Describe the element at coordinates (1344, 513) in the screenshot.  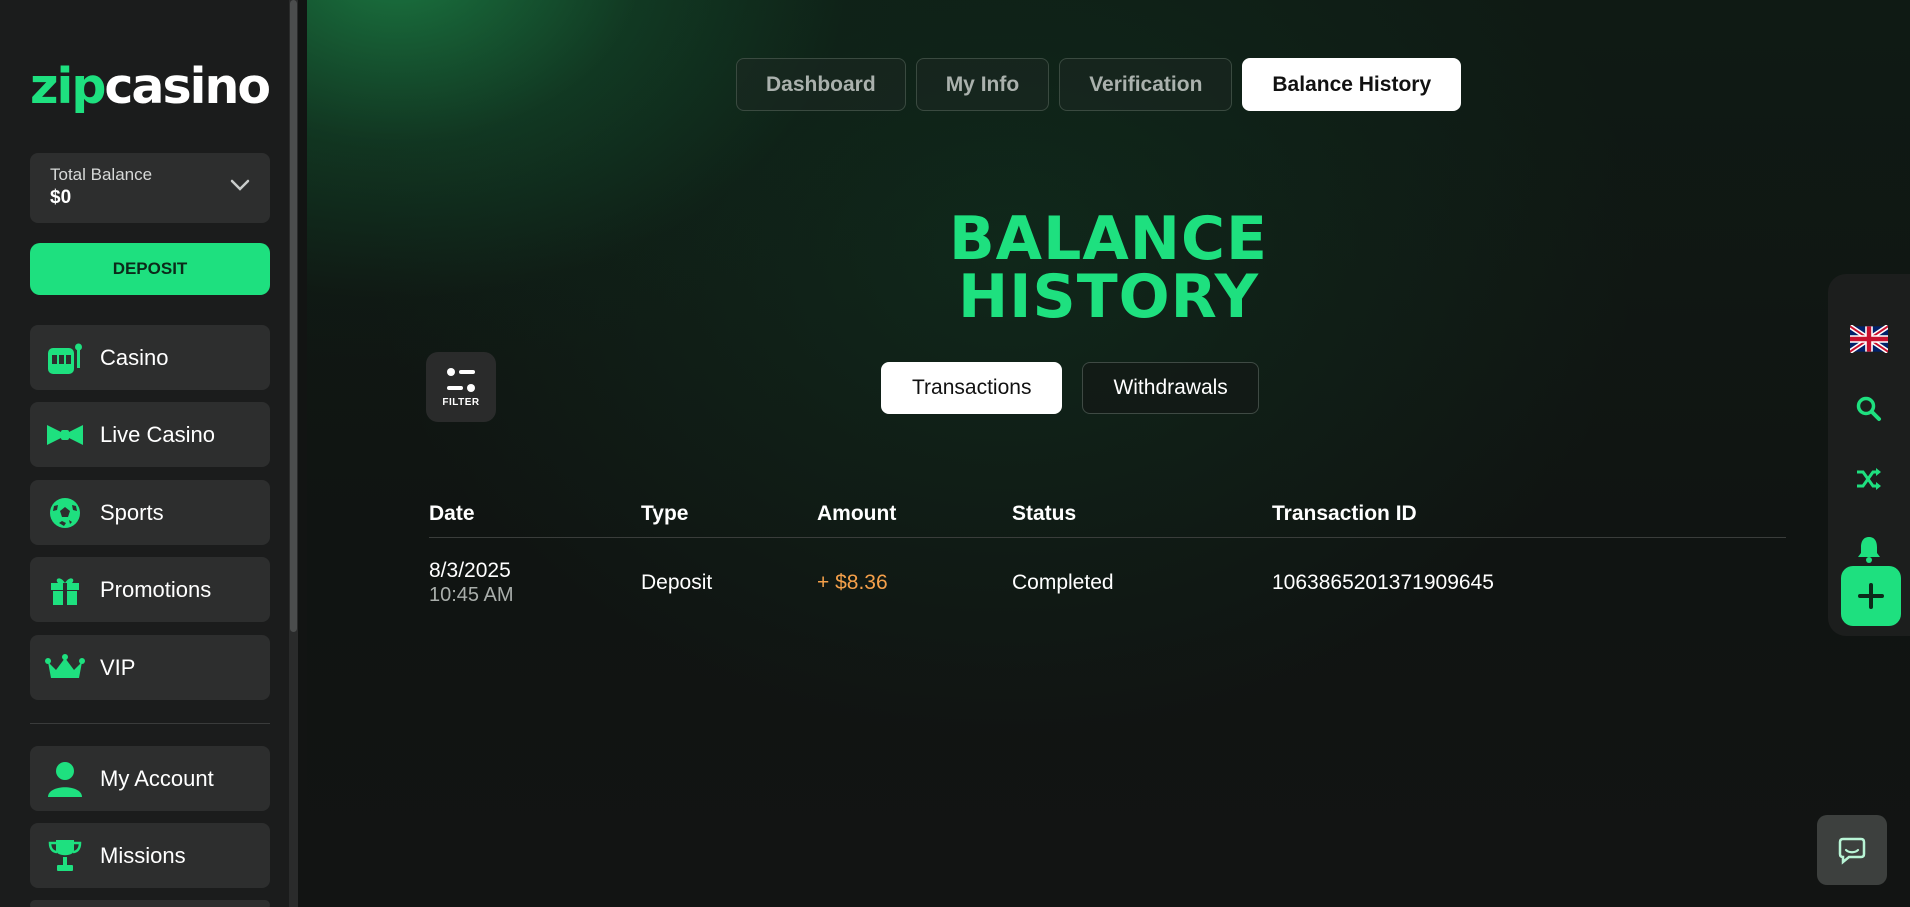
I see `column-header-transaction-id: Transaction ID` at that location.